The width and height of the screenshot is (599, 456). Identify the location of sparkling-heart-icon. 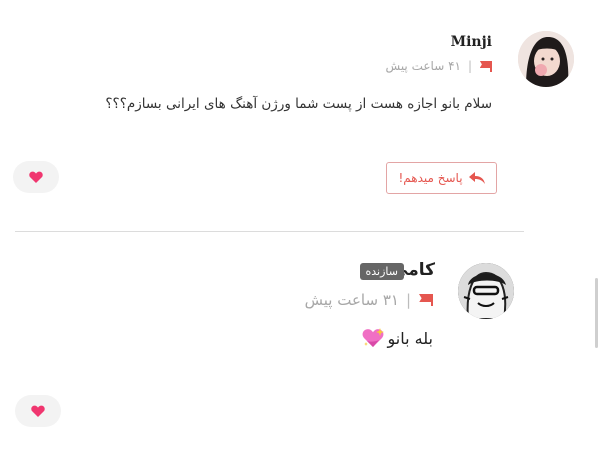
(373, 337).